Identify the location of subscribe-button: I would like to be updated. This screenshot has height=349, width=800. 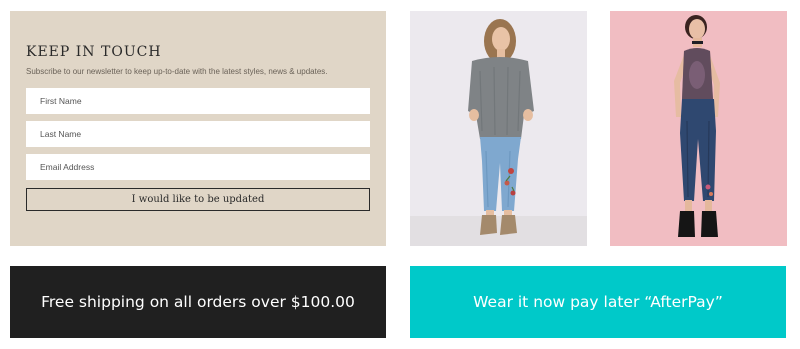
(198, 199).